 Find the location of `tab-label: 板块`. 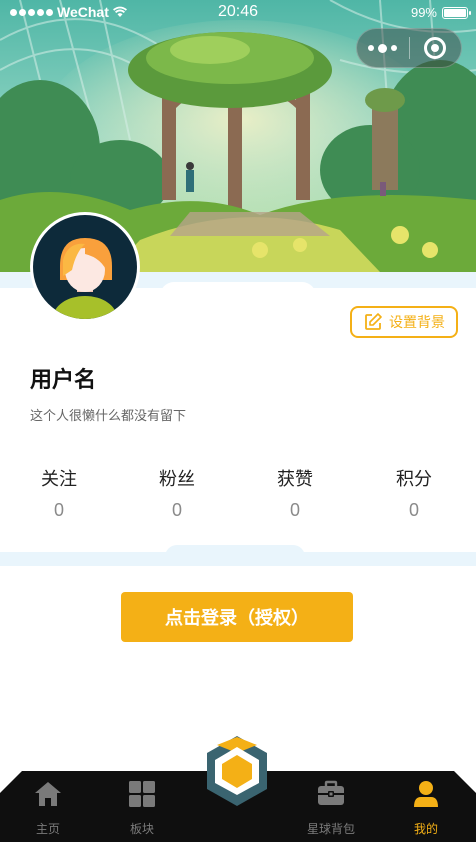

tab-label: 板块 is located at coordinates (141, 829).